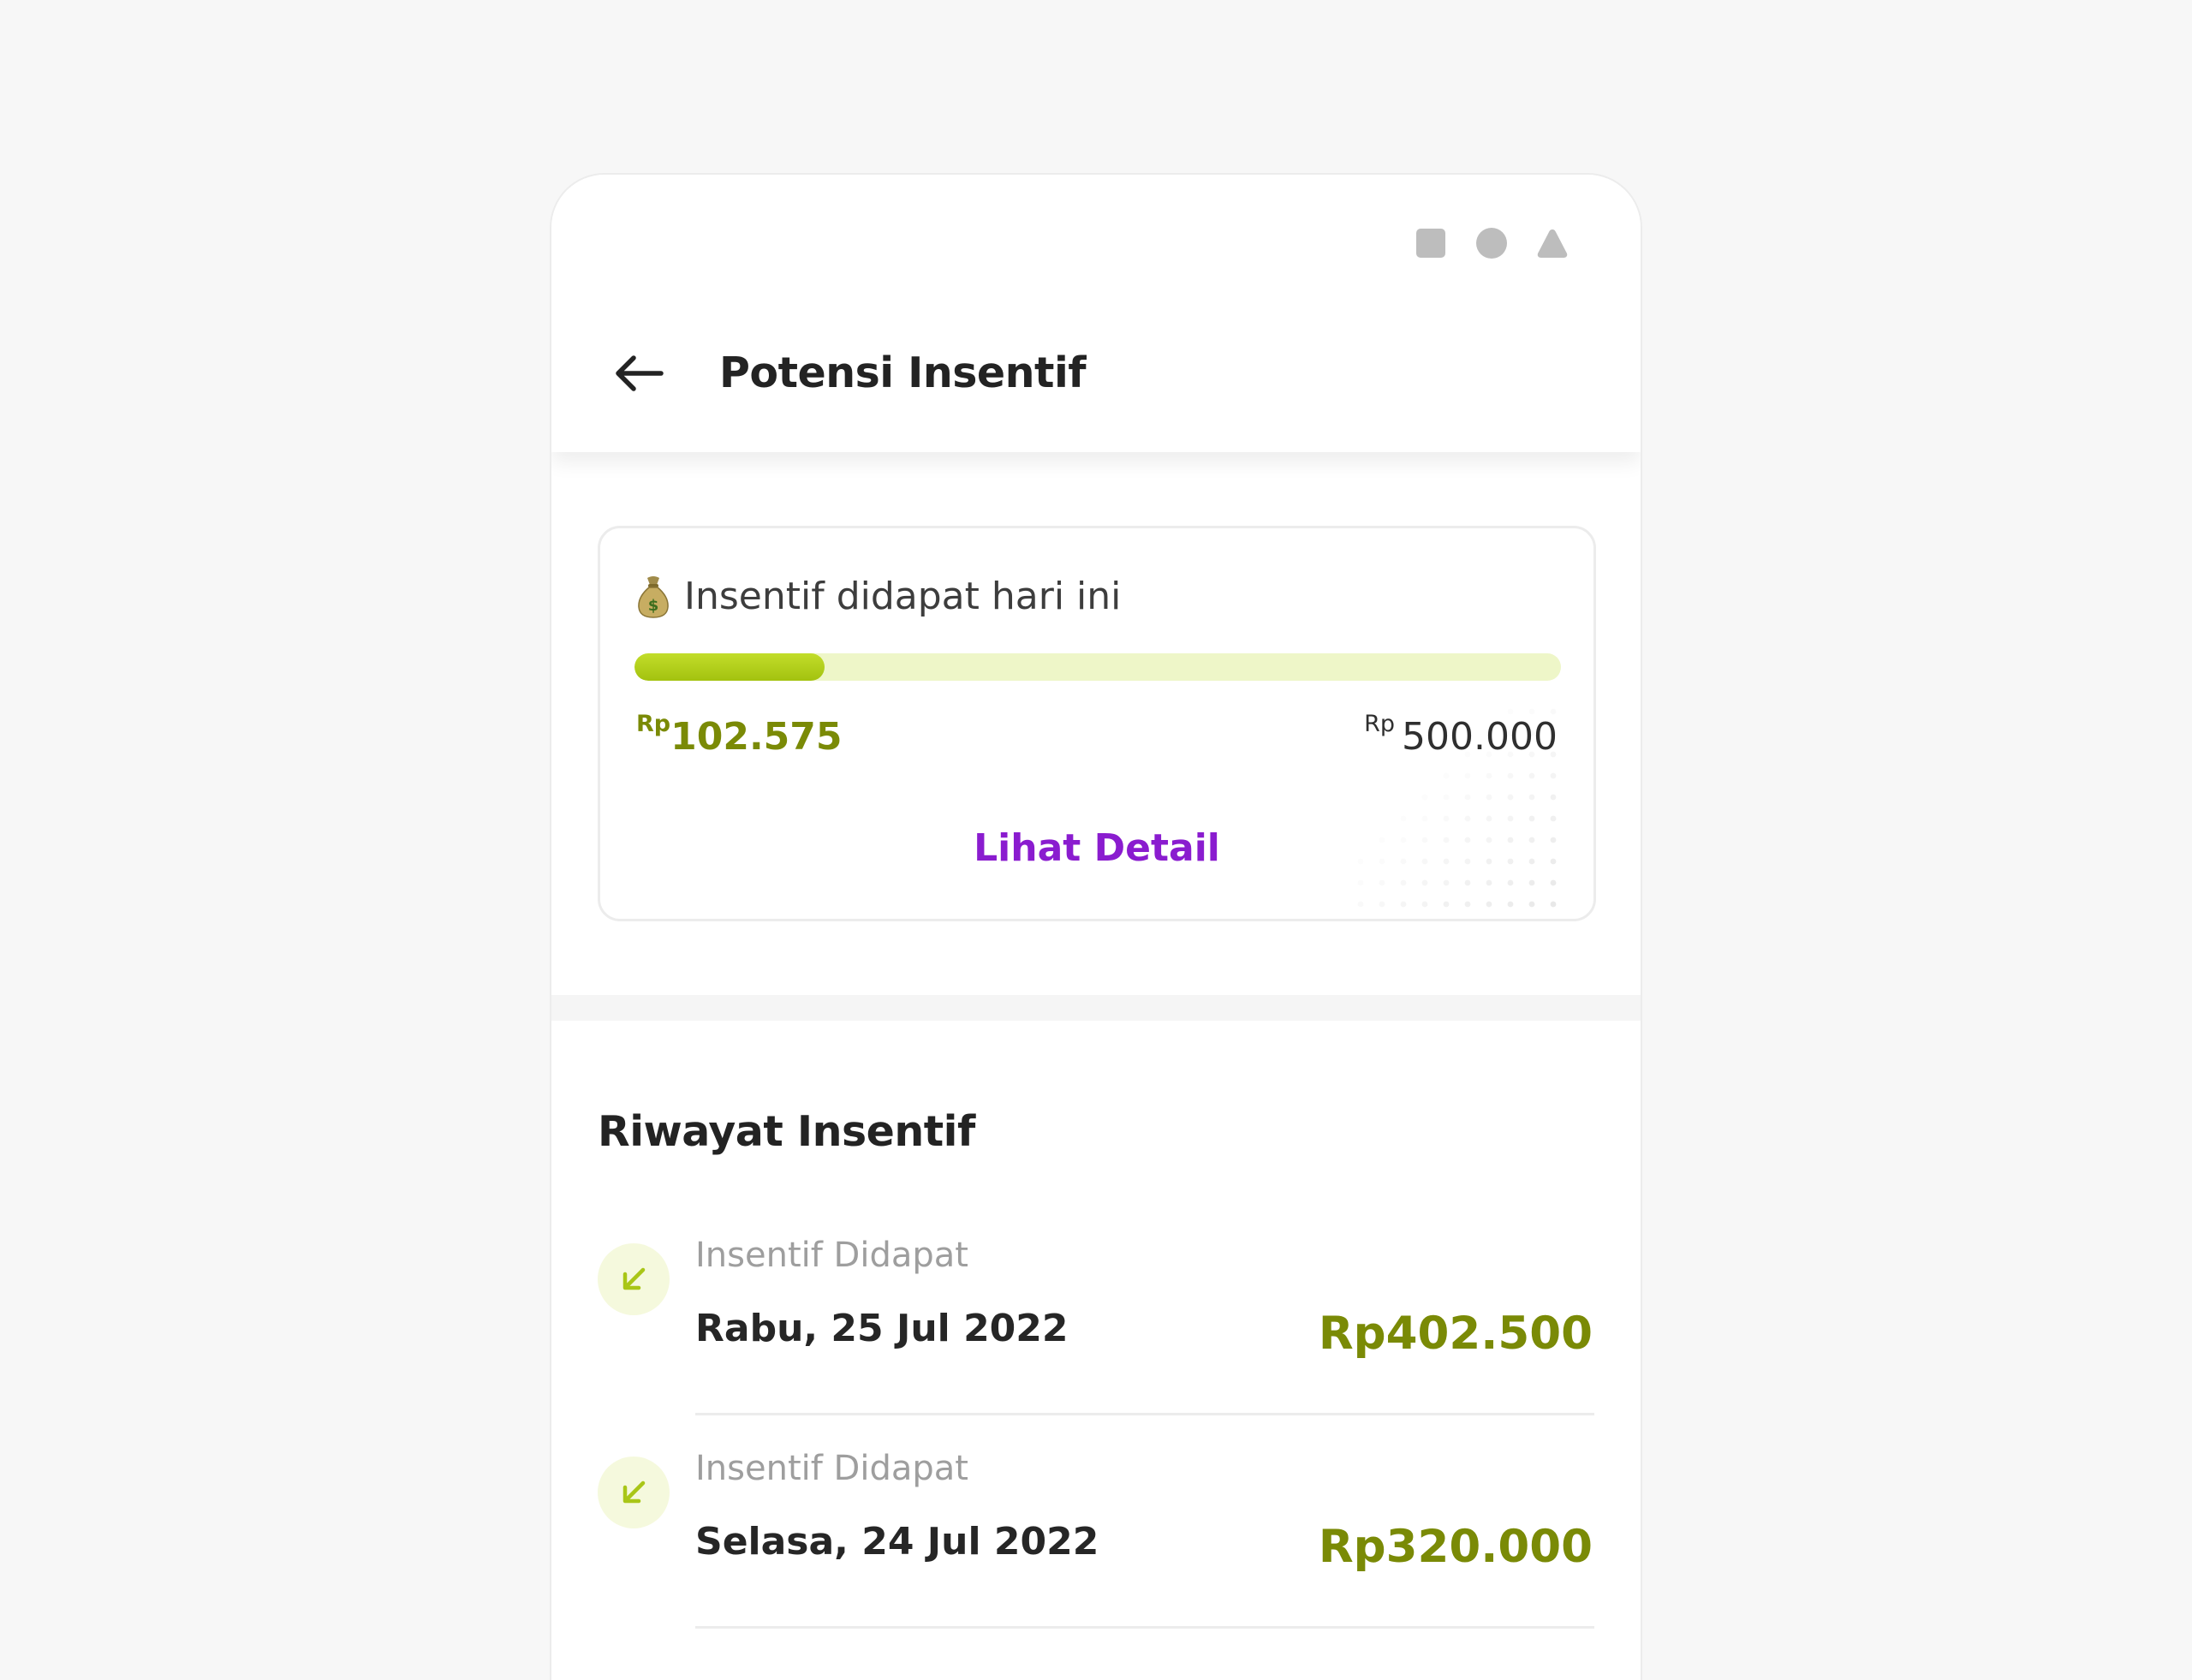 This screenshot has height=1680, width=2192. Describe the element at coordinates (1455, 1547) in the screenshot. I see `history-item-amount: Rp320.000` at that location.